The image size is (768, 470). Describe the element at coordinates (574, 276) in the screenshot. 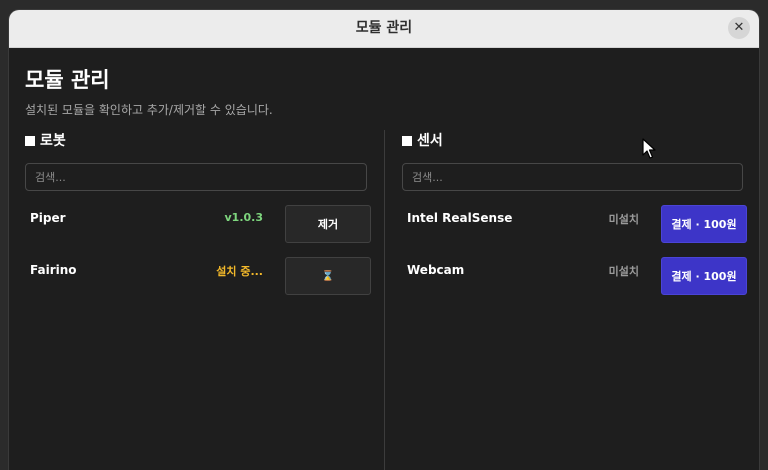

I see `module-row-webcam: Webcam 미설치 결제 · 100원` at that location.